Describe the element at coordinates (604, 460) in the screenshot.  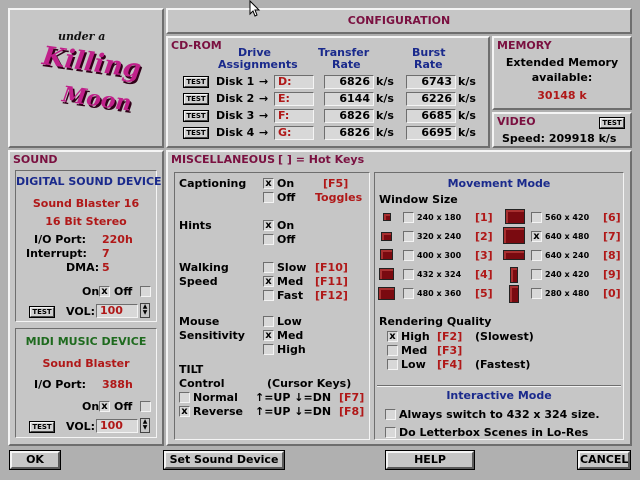
I see `cancel-button: CANCEL` at that location.